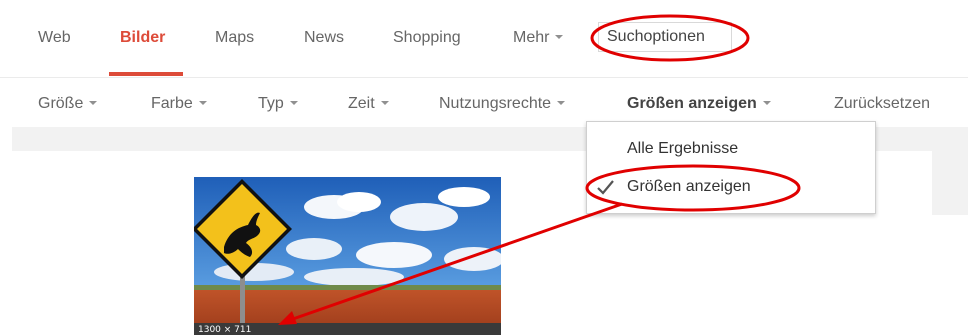 The height and width of the screenshot is (335, 968). I want to click on filter-usage-rights: Nutzungsrechte, so click(502, 104).